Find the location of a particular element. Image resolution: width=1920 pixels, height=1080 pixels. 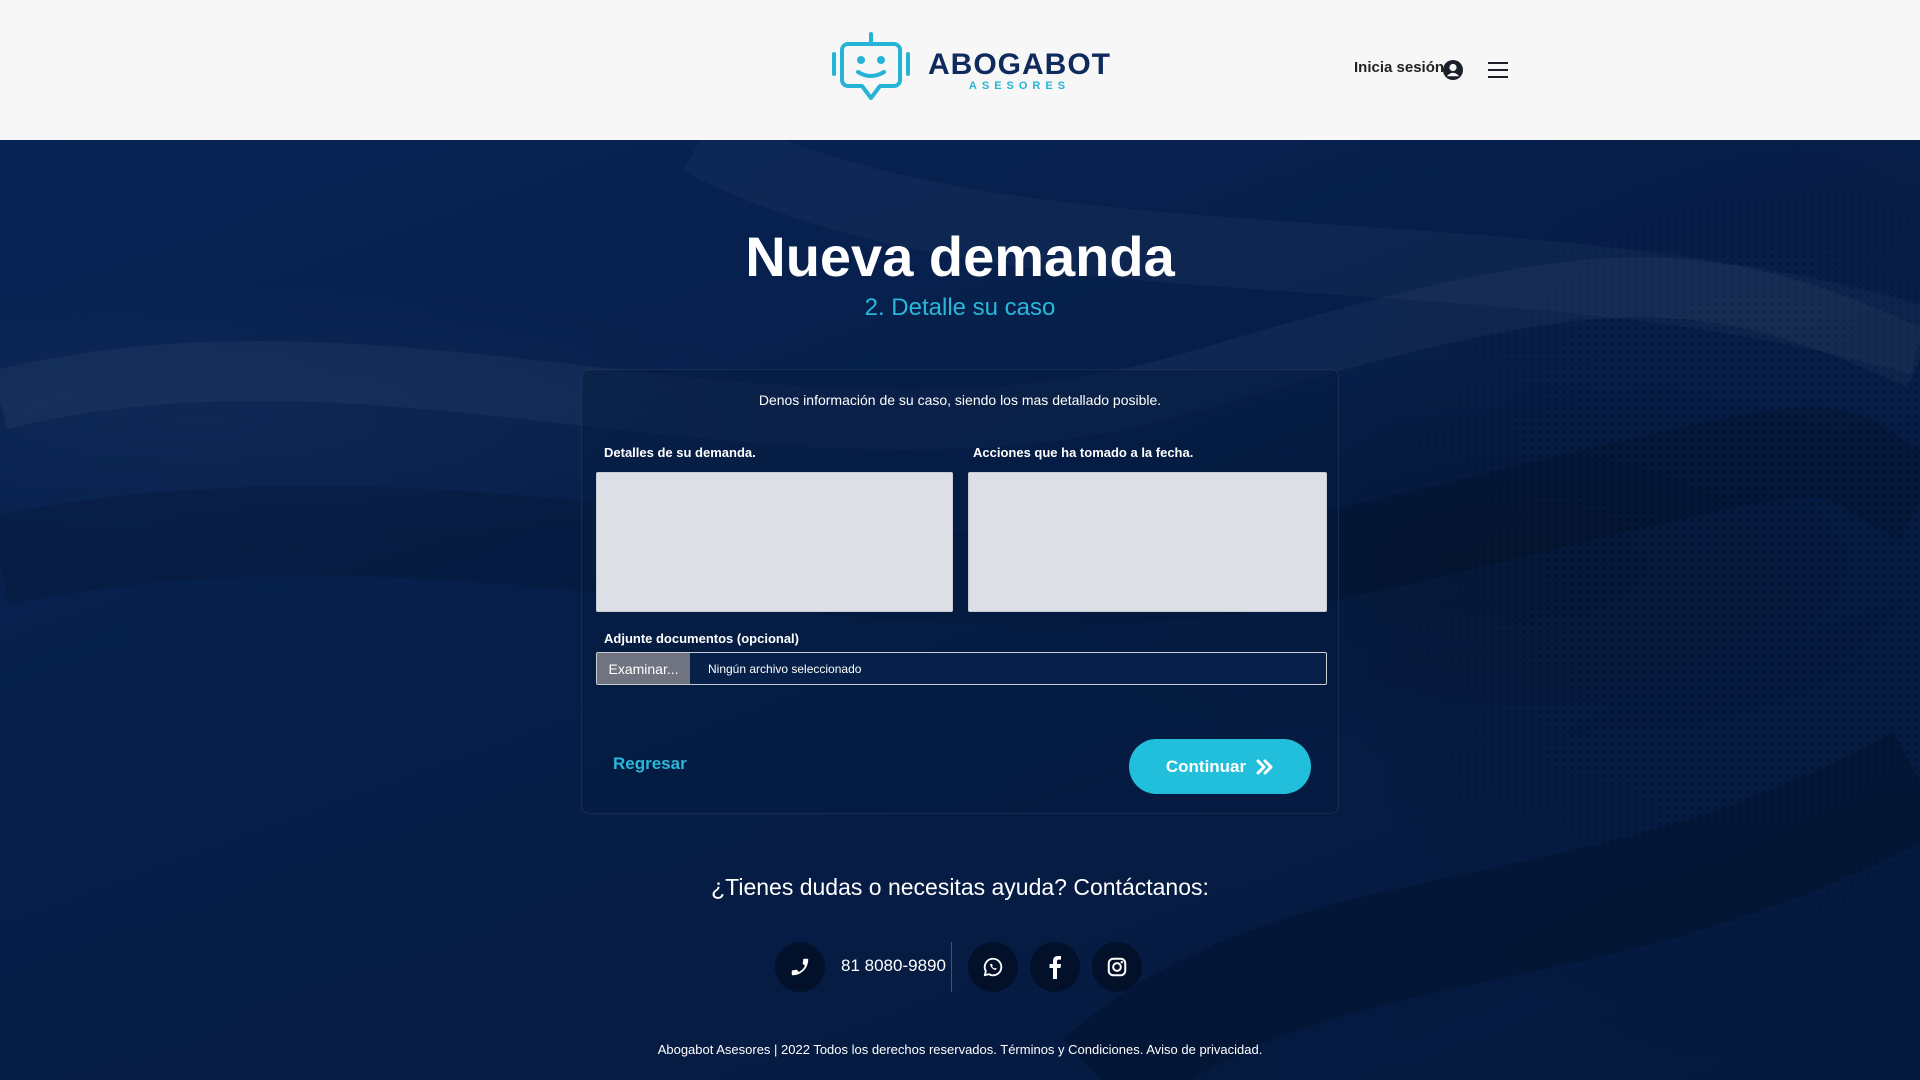

logo: ABOGABOT ASESORES is located at coordinates (969, 70).